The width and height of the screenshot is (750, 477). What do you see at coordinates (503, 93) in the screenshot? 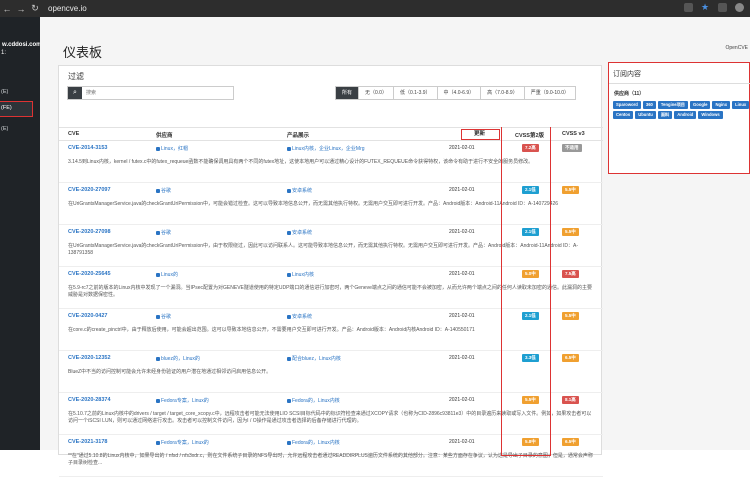
I see `filter-high: 高（7.0-8.9）` at bounding box center [503, 93].